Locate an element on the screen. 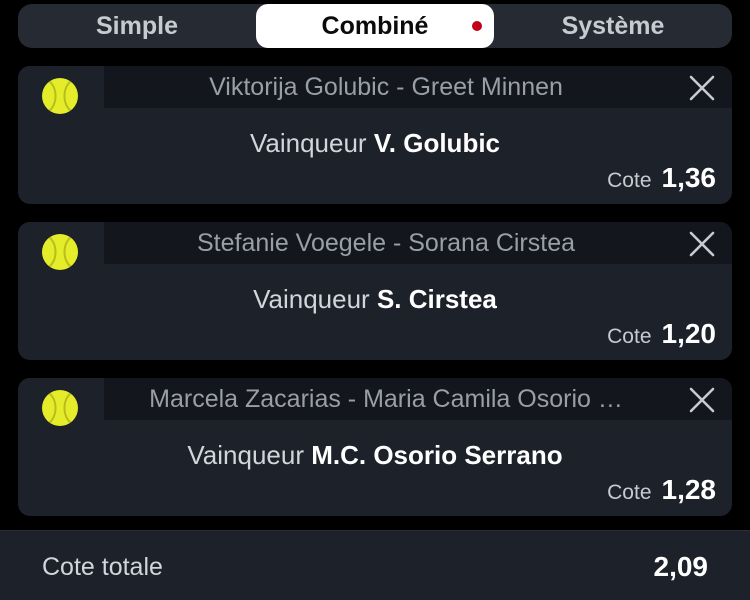  odds-value: 1,20 is located at coordinates (689, 333).